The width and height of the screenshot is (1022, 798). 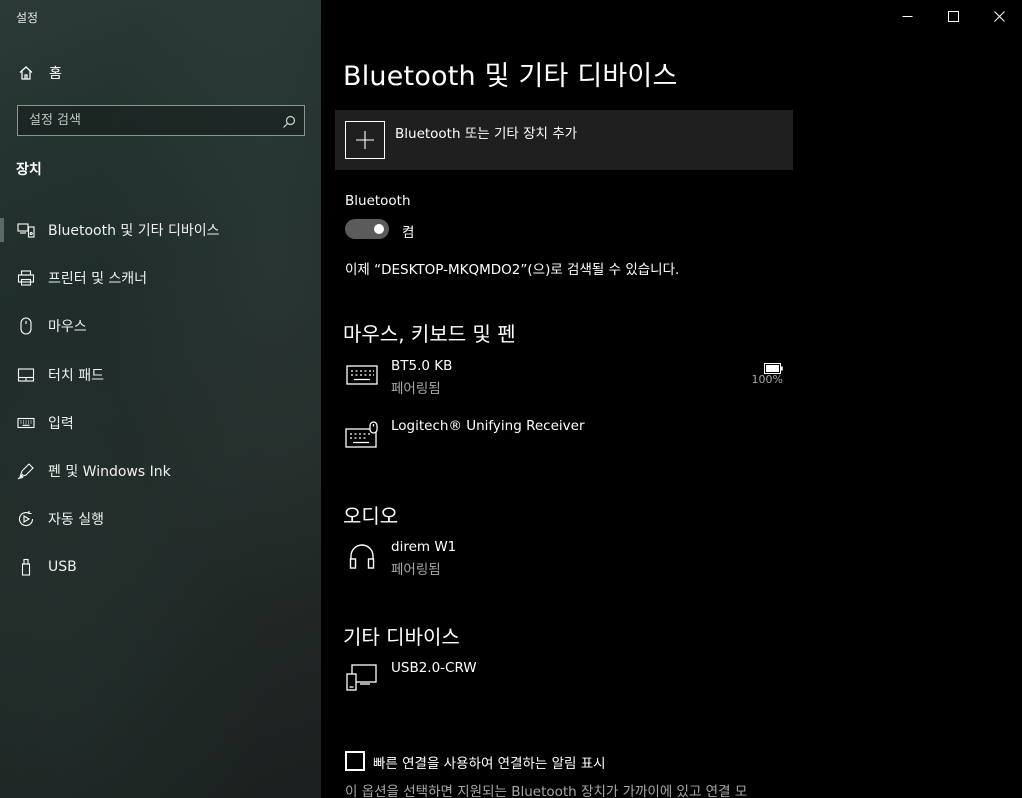 What do you see at coordinates (26, 278) in the screenshot?
I see `printer-icon` at bounding box center [26, 278].